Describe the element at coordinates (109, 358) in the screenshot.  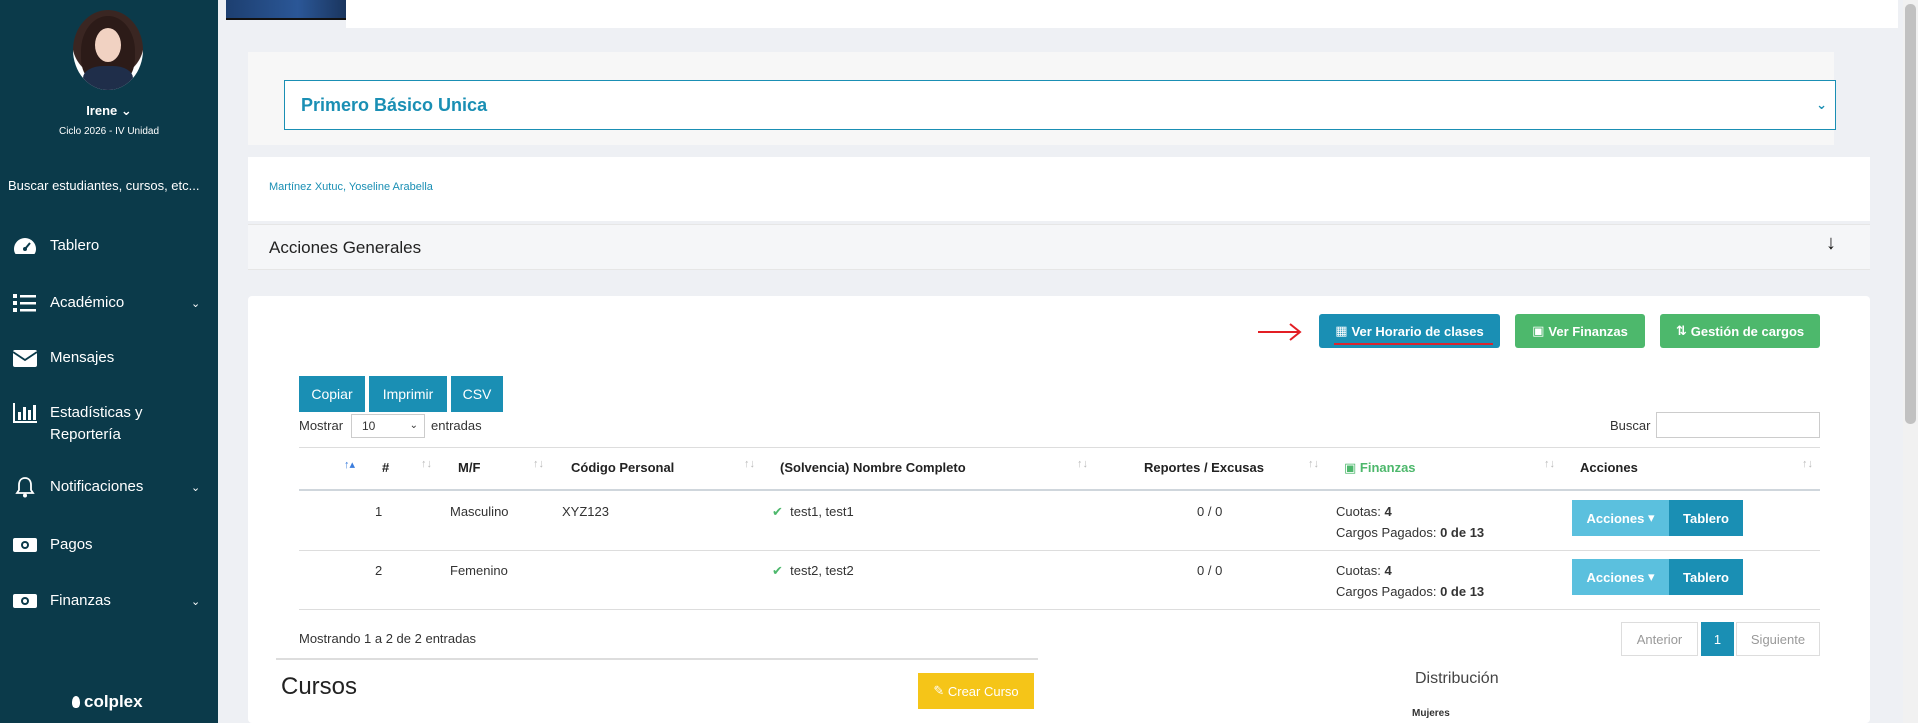
I see `sidebar-item-mensajes: Mensajes` at that location.